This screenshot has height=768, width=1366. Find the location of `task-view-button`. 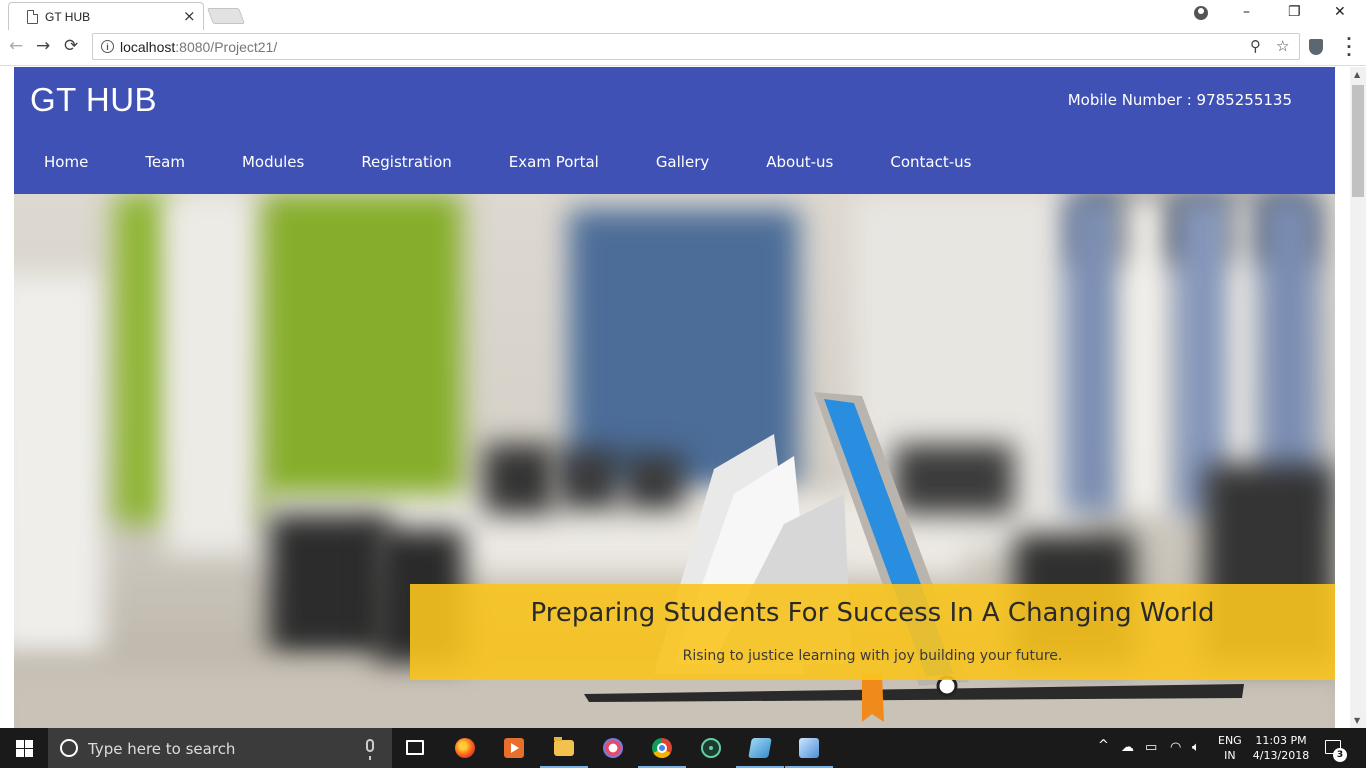

task-view-button is located at coordinates (416, 748).